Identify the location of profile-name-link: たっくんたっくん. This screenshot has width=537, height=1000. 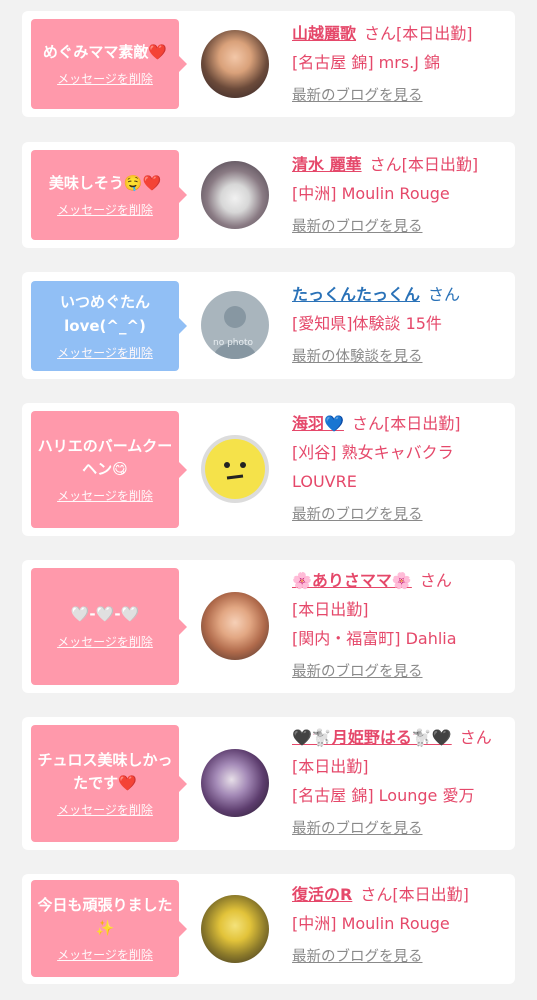
(356, 294).